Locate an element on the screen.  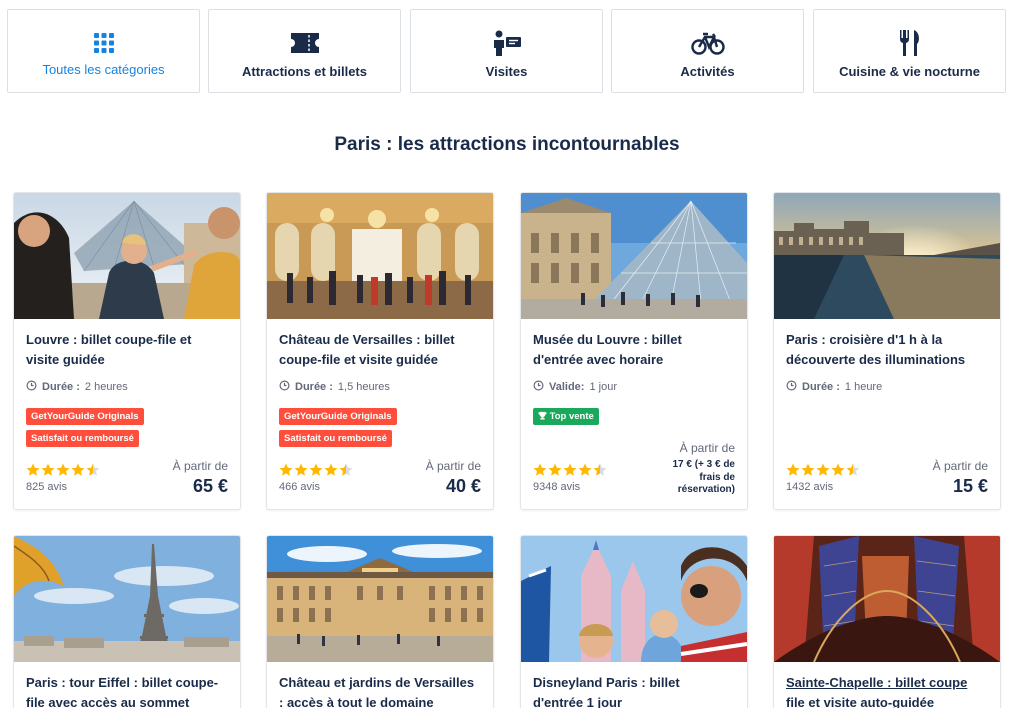
badge-label: Top vente is located at coordinates (571, 416).